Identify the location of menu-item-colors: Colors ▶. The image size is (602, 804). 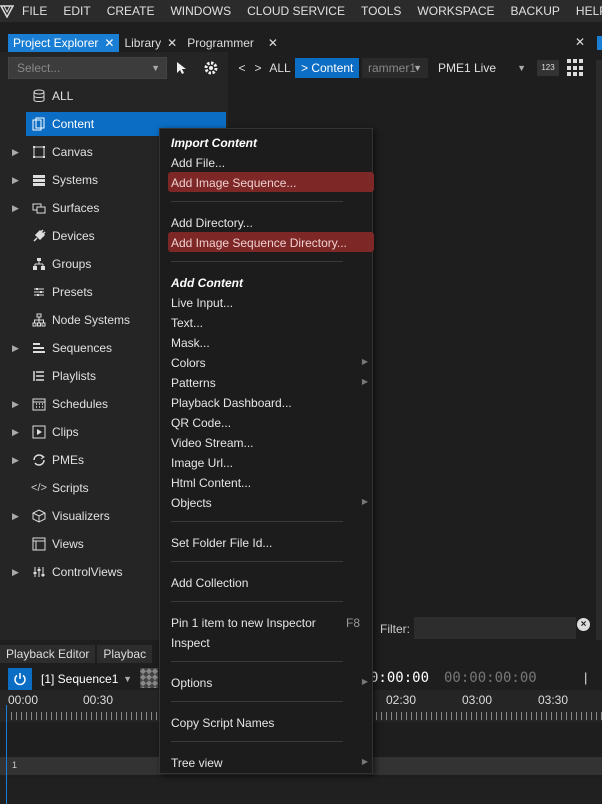
(267, 362).